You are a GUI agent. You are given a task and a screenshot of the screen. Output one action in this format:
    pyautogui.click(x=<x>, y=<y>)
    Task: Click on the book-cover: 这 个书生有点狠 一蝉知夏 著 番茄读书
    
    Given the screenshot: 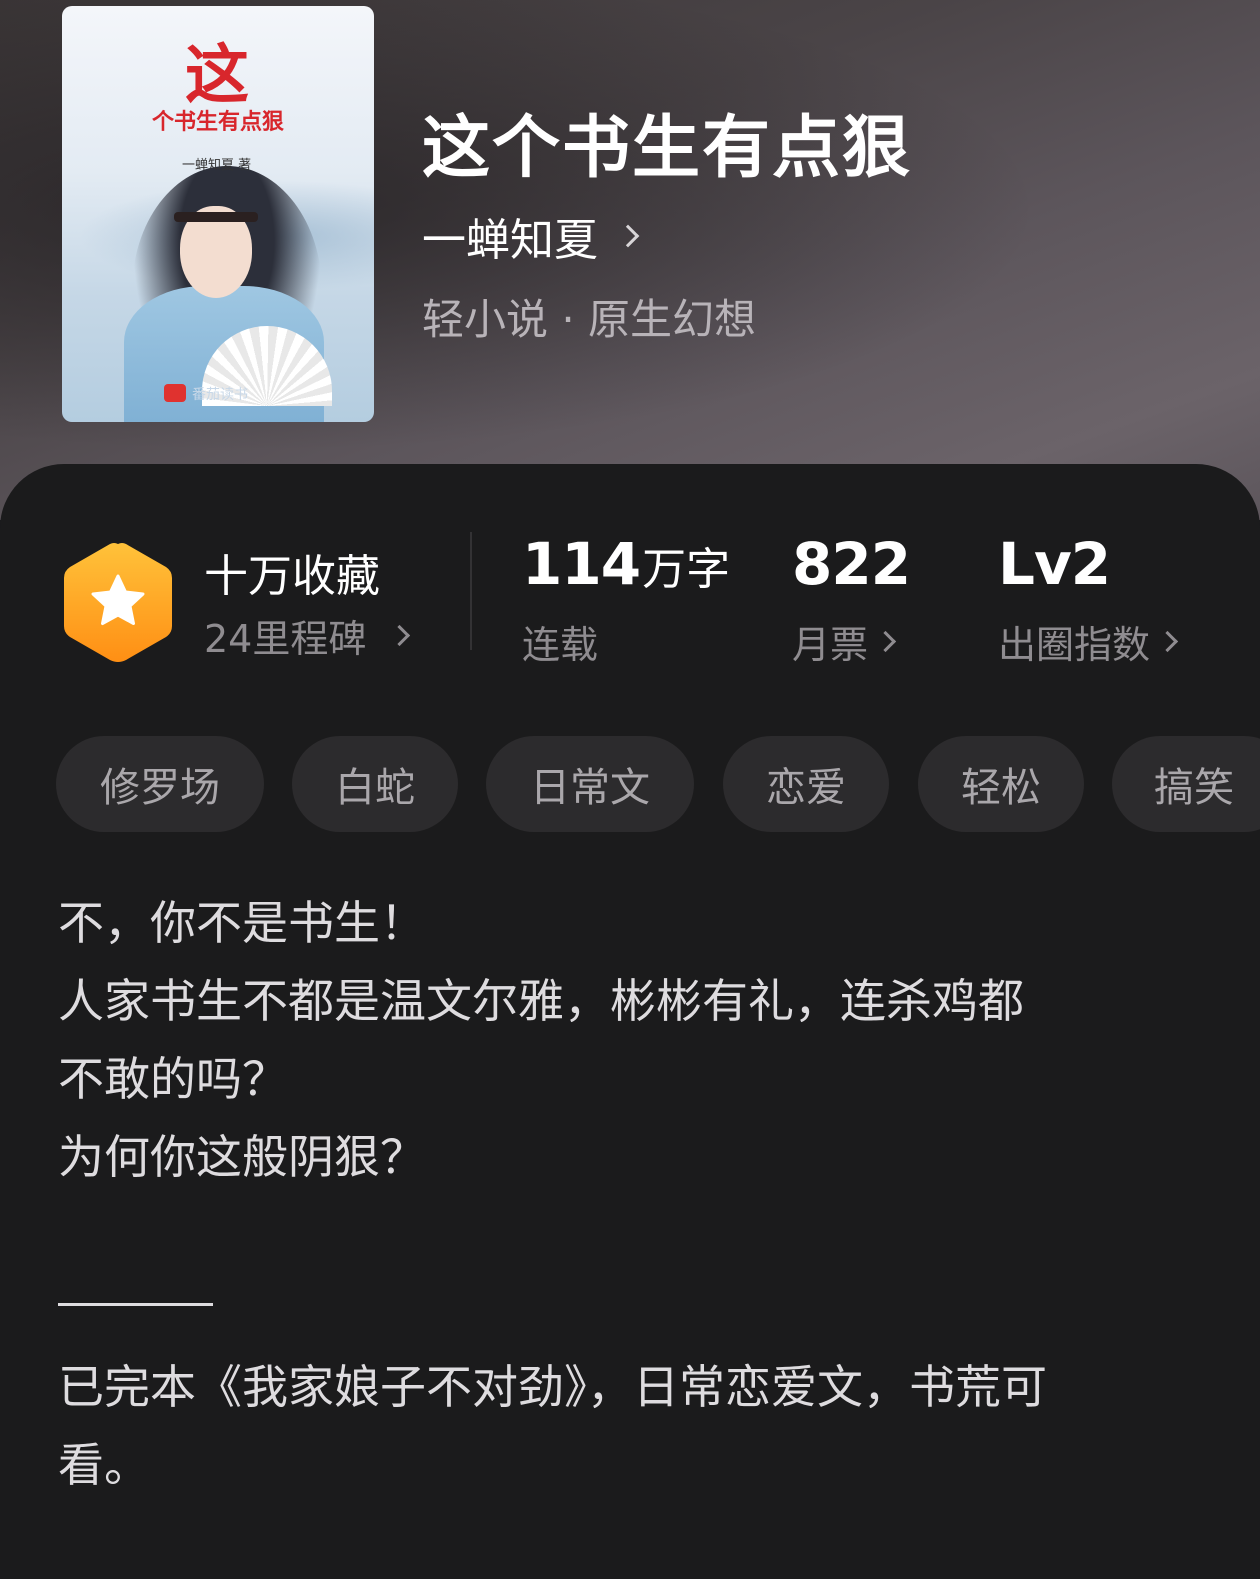 What is the action you would take?
    pyautogui.click(x=218, y=214)
    